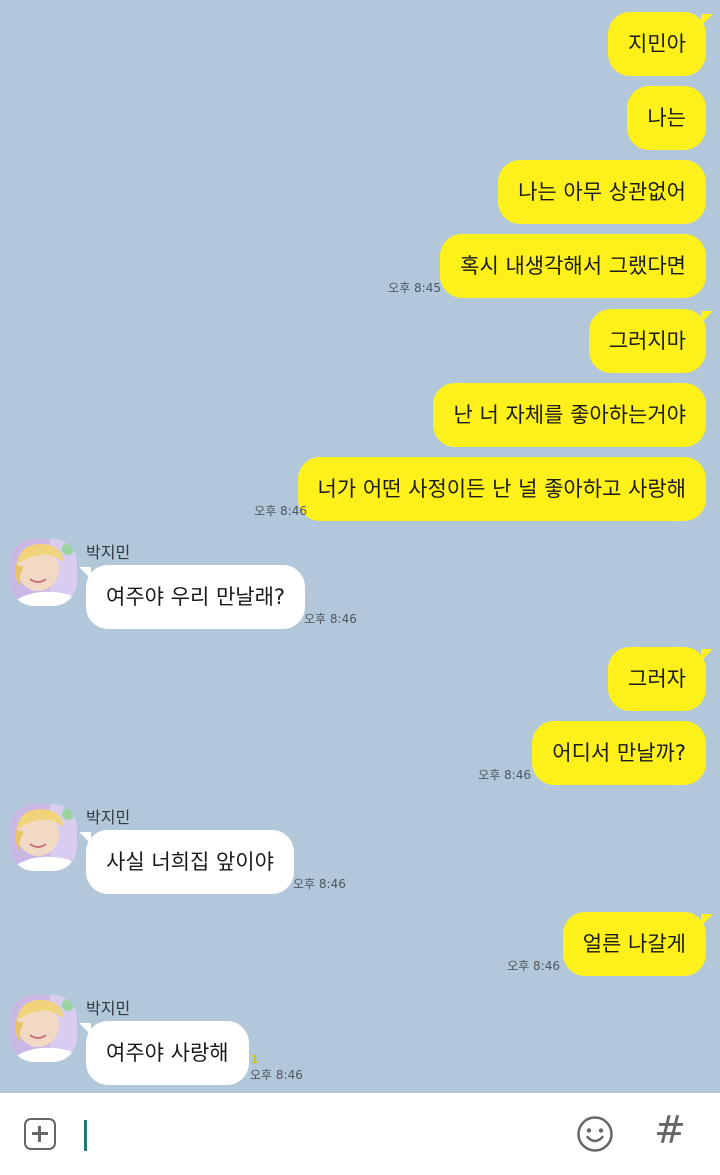 This screenshot has width=720, height=1175. I want to click on message-outgoing: 너가 어떤 사정이든 난 널 좋아하고 사랑해 오후 8:46, so click(360, 489).